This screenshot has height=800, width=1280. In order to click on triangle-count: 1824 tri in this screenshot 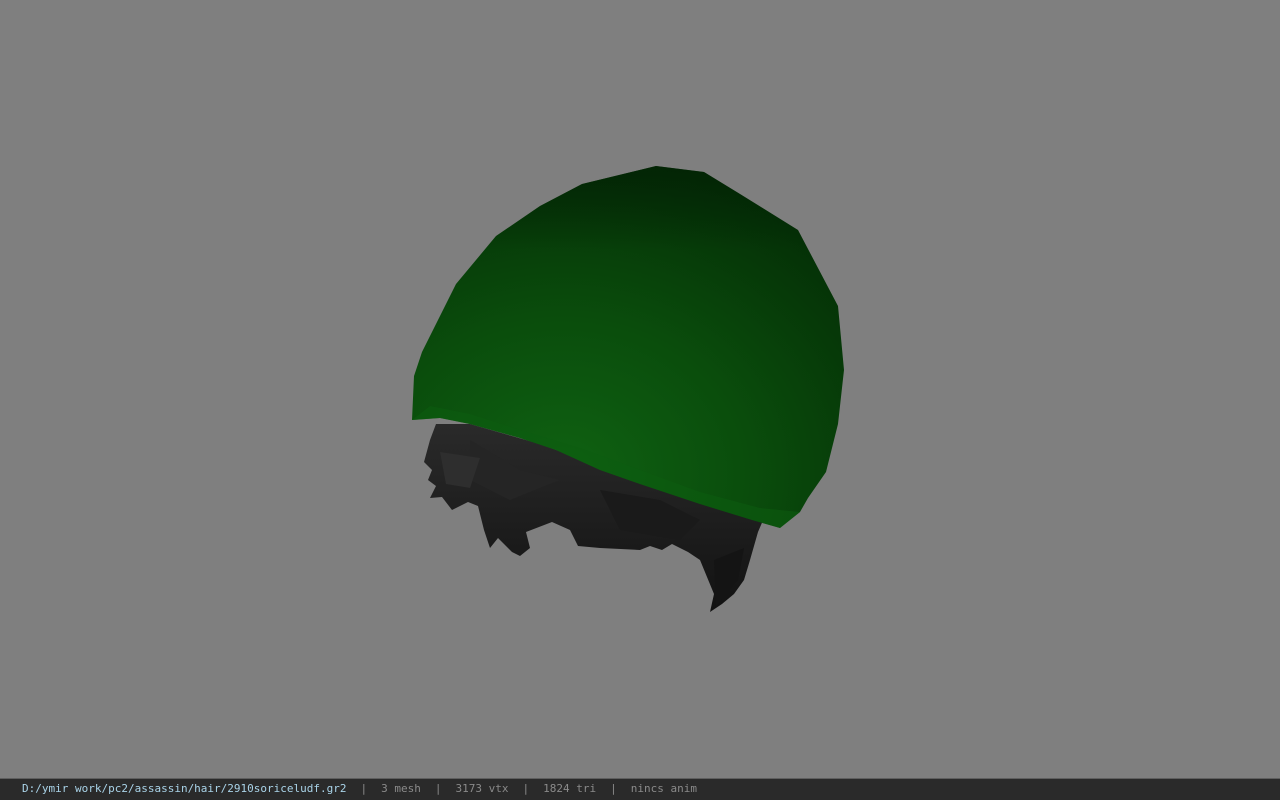, I will do `click(570, 788)`.